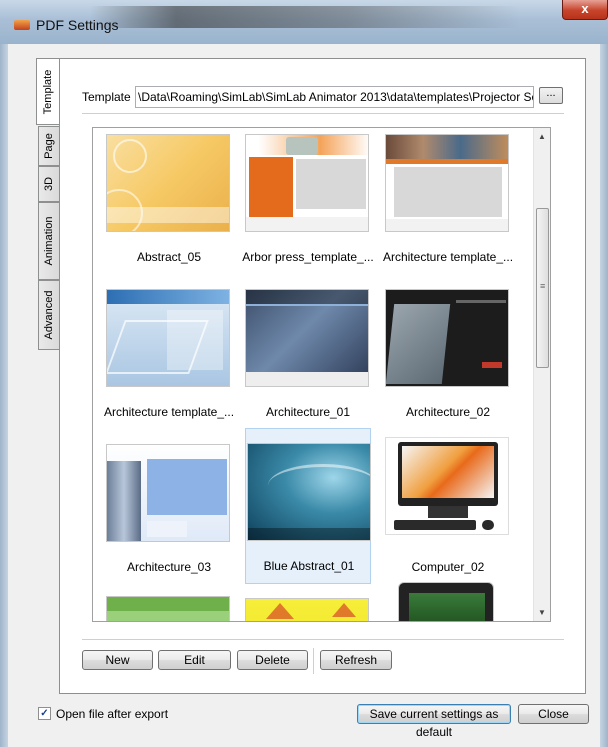 The image size is (608, 747). I want to click on window-frame-right, so click(604, 395).